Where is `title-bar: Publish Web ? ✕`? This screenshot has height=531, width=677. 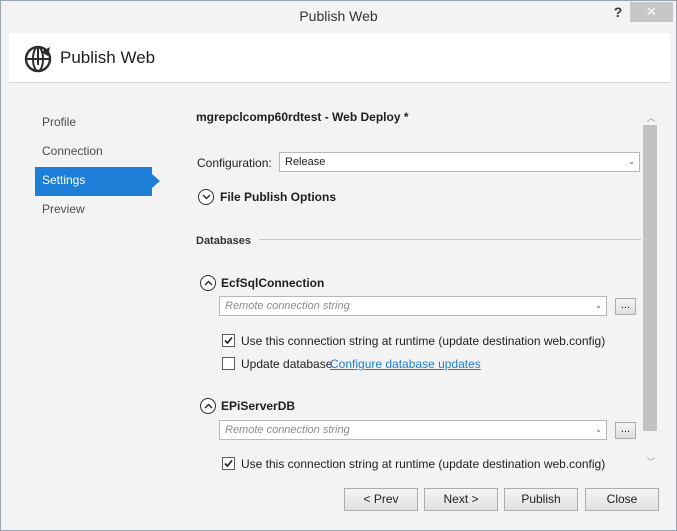
title-bar: Publish Web ? ✕ is located at coordinates (338, 16).